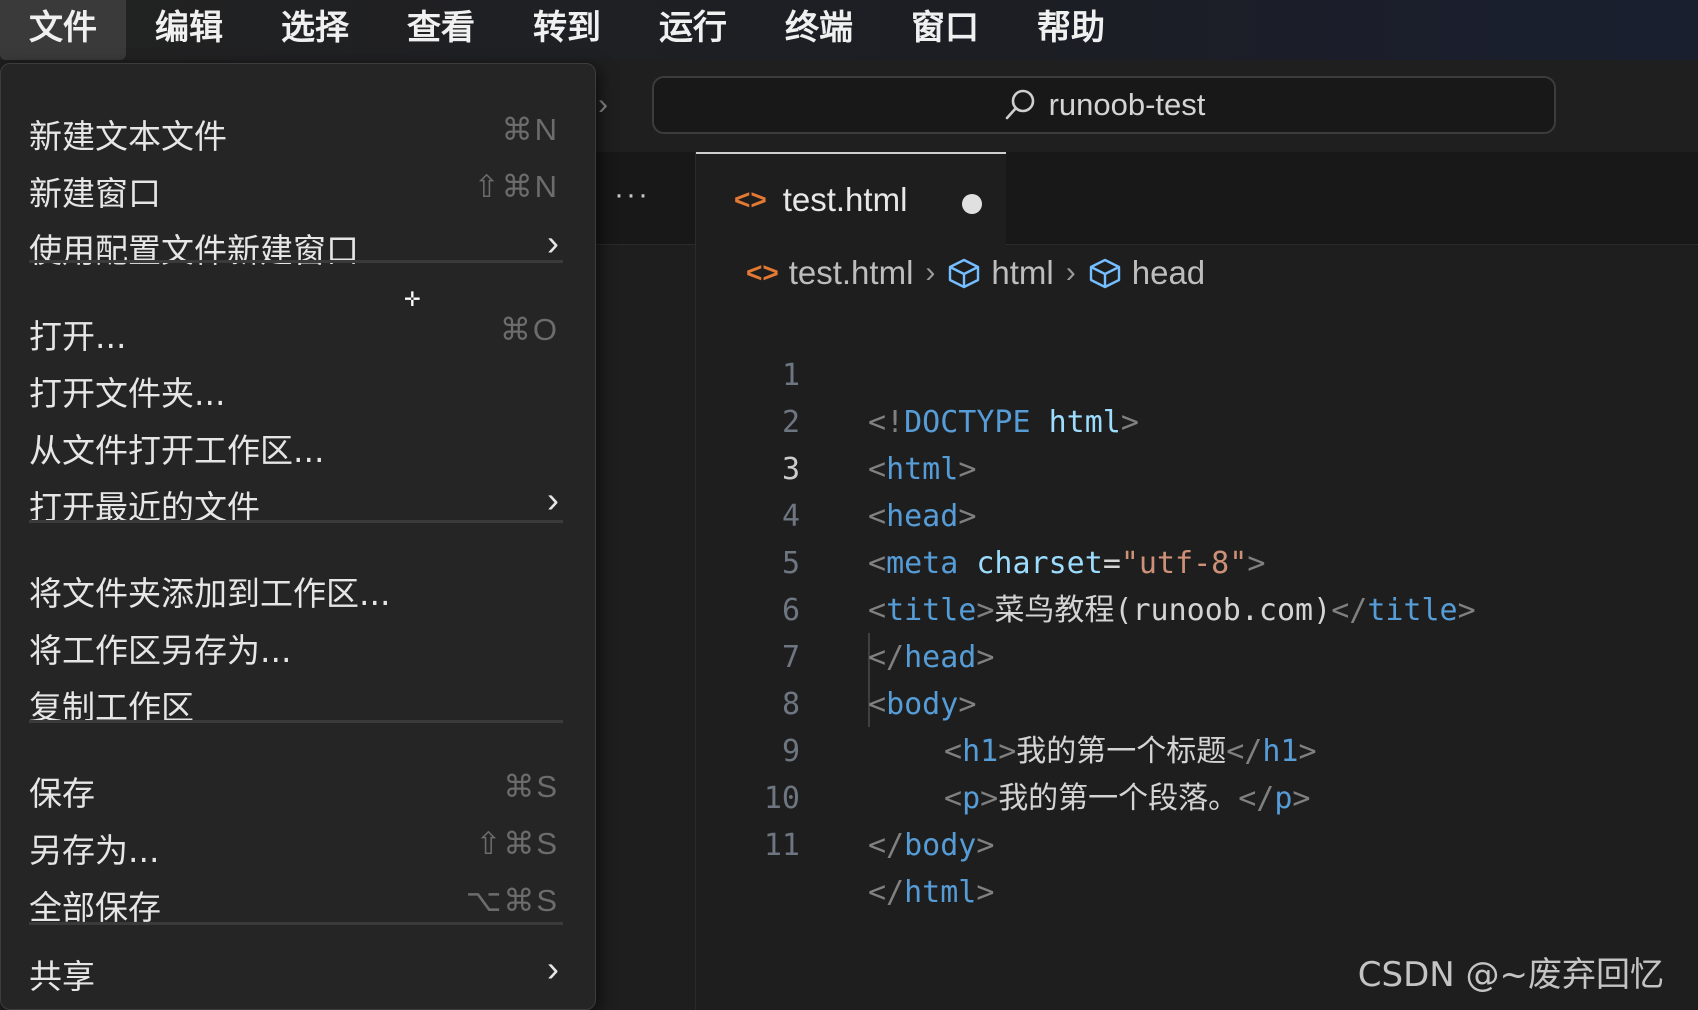 Image resolution: width=1698 pixels, height=1010 pixels. What do you see at coordinates (530, 129) in the screenshot?
I see `shortcut-label: ⌘N` at bounding box center [530, 129].